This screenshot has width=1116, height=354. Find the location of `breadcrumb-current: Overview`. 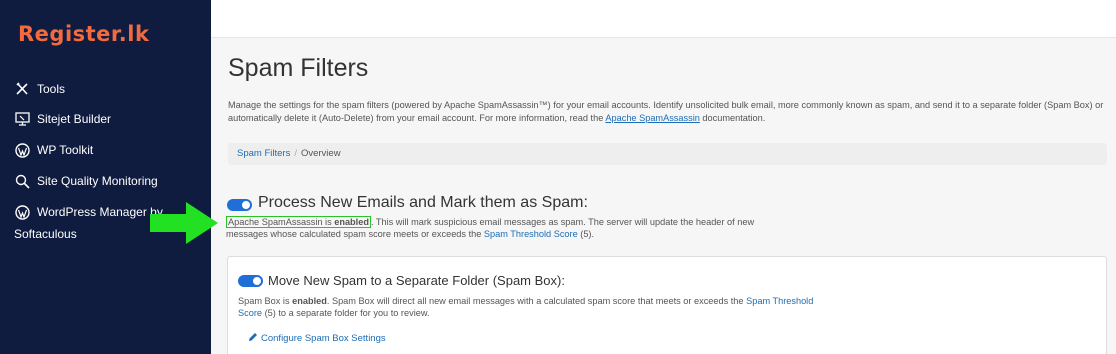

breadcrumb-current: Overview is located at coordinates (320, 153).